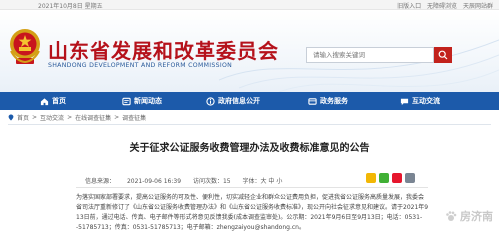 This screenshot has width=499, height=242. I want to click on old-version-link: 旧版入口, so click(409, 6).